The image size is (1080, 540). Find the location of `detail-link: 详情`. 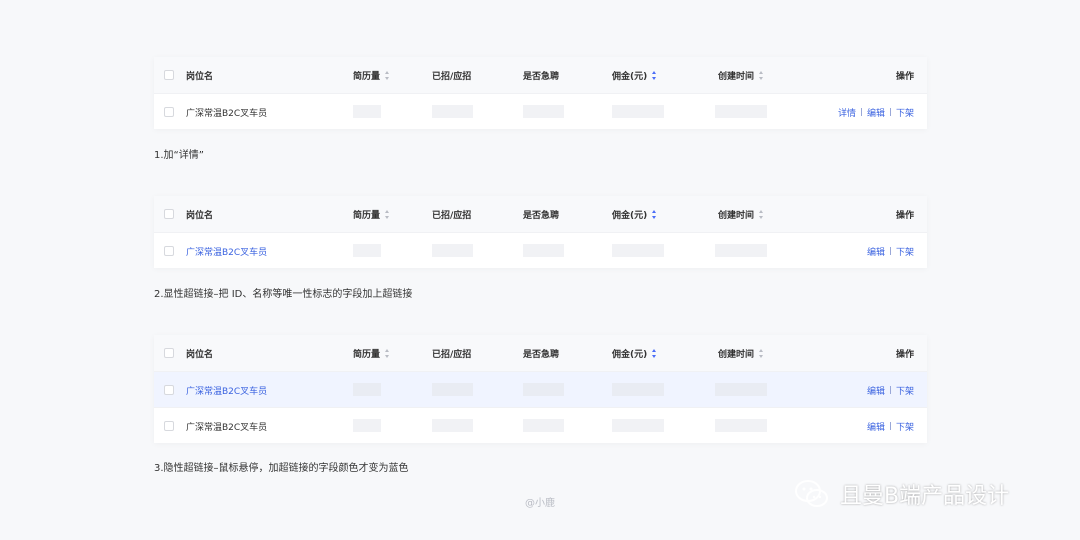

detail-link: 详情 is located at coordinates (847, 112).